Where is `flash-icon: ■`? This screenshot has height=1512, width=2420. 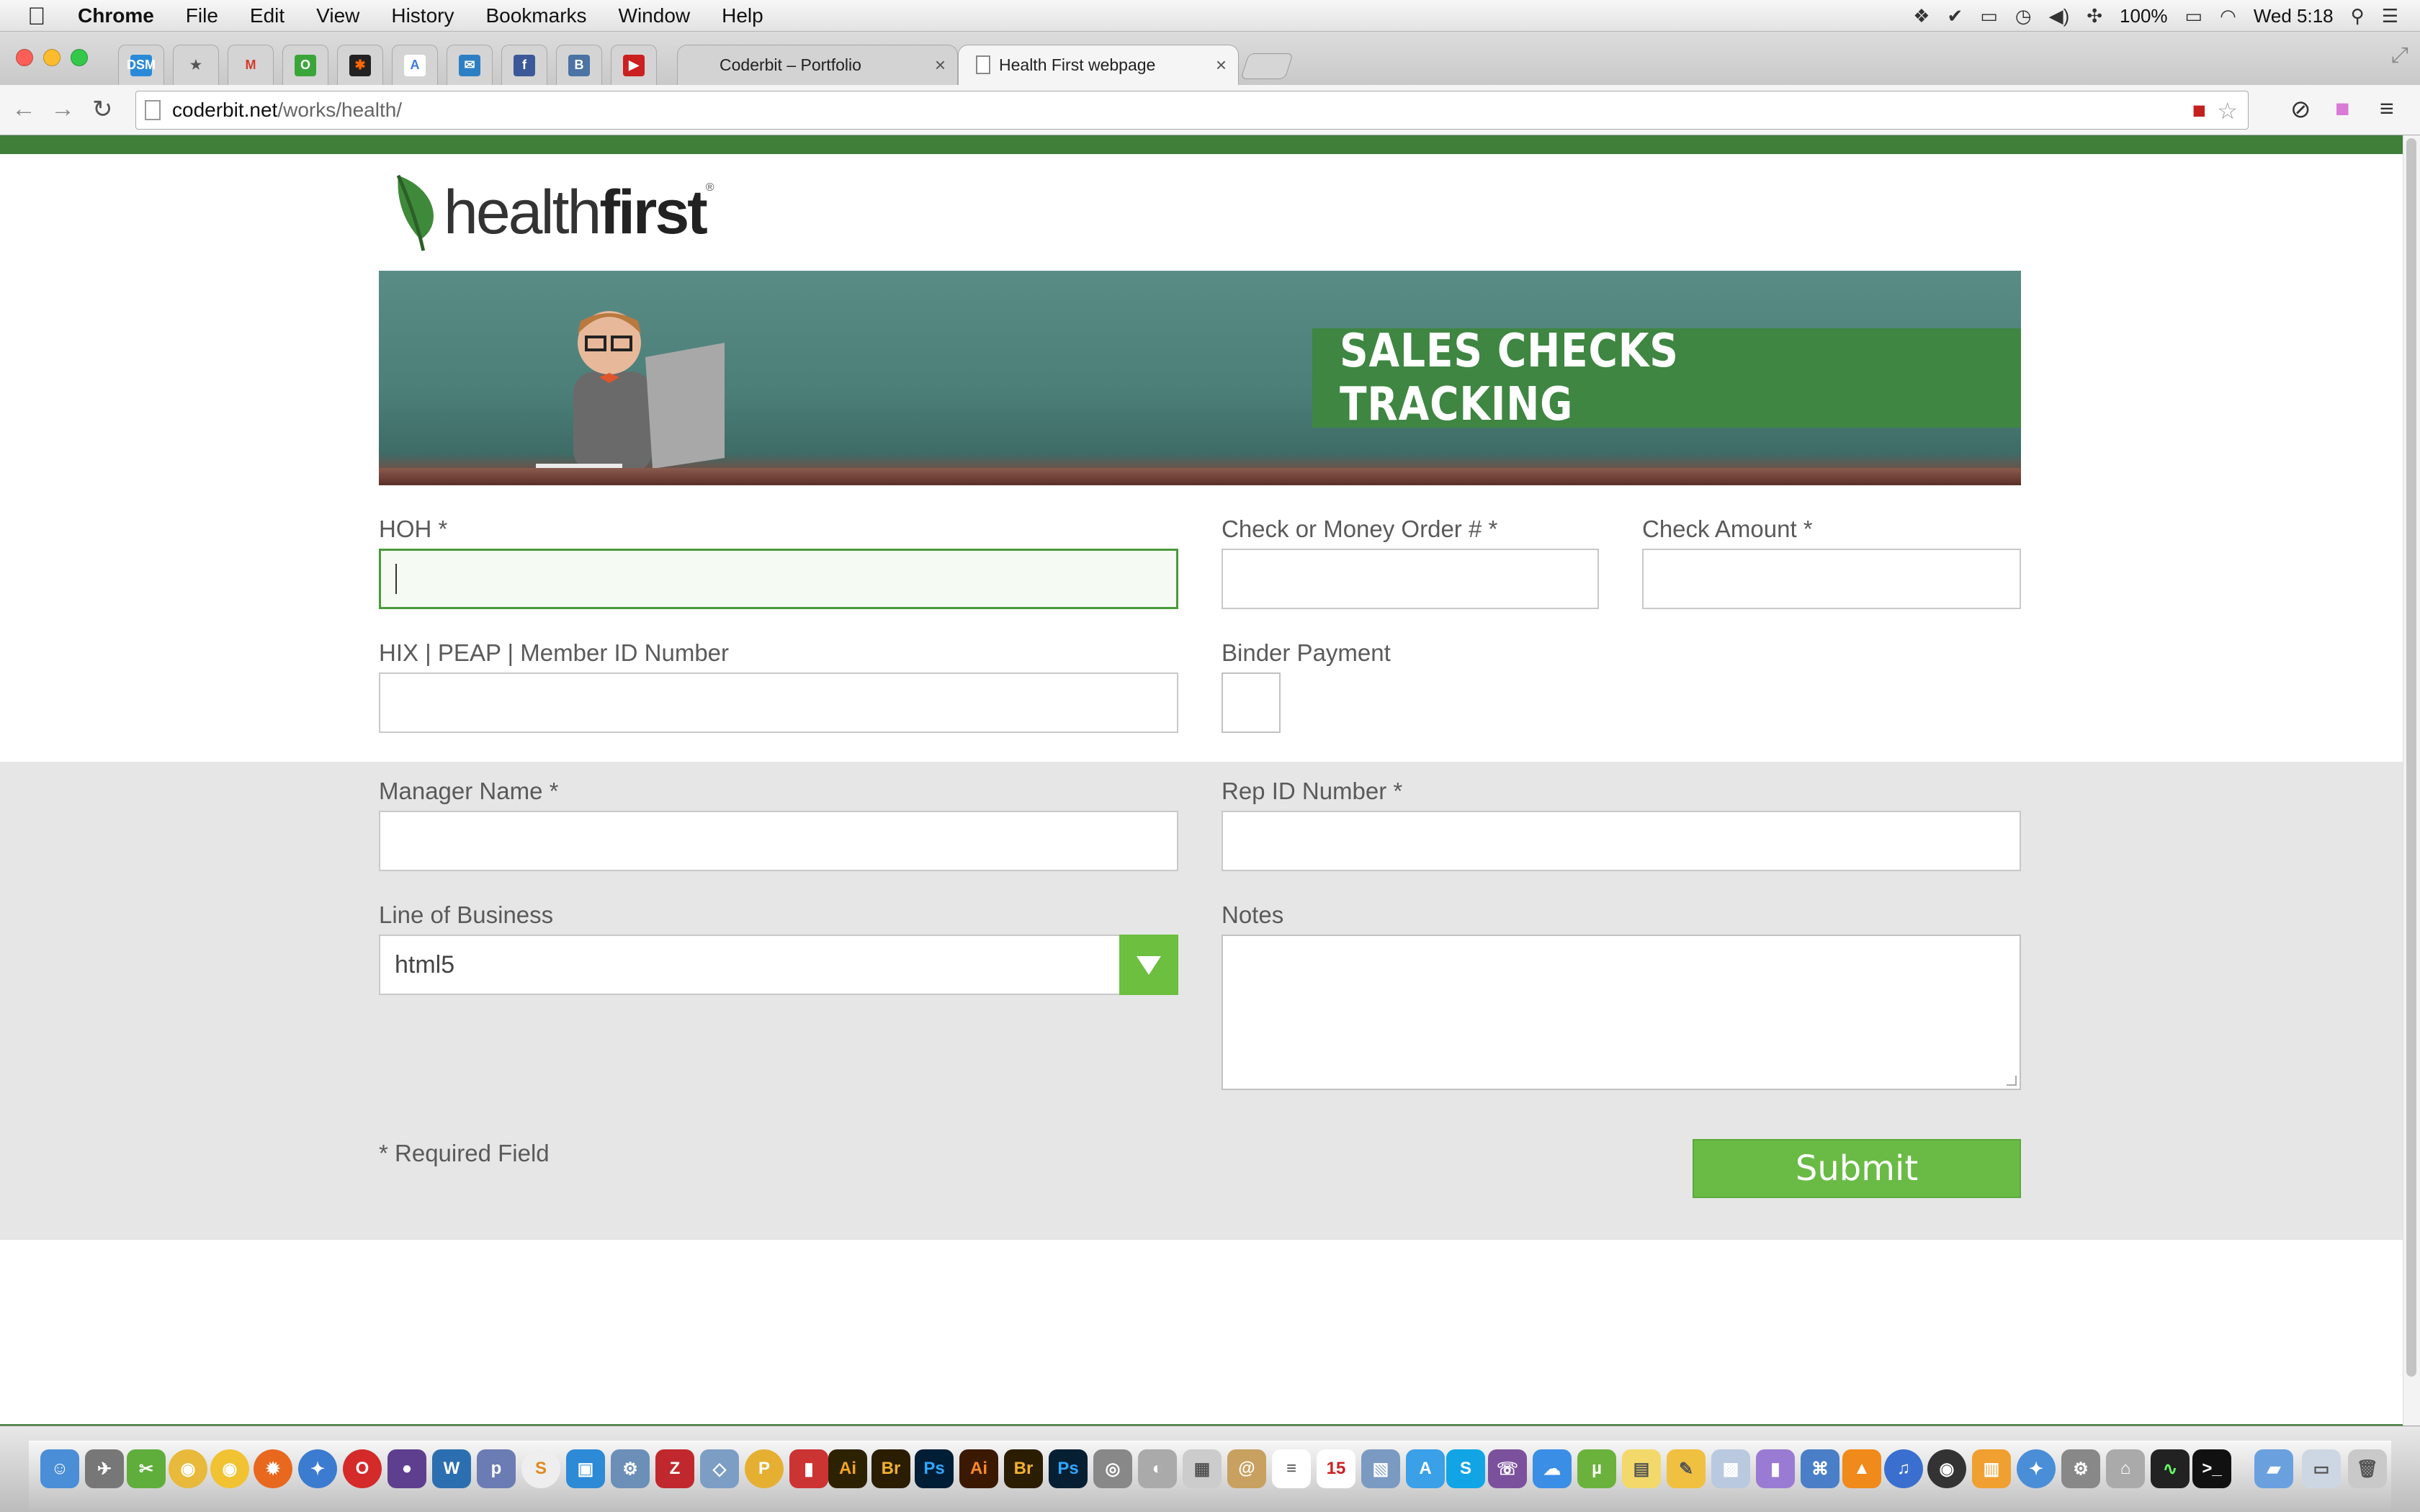 flash-icon: ■ is located at coordinates (2199, 110).